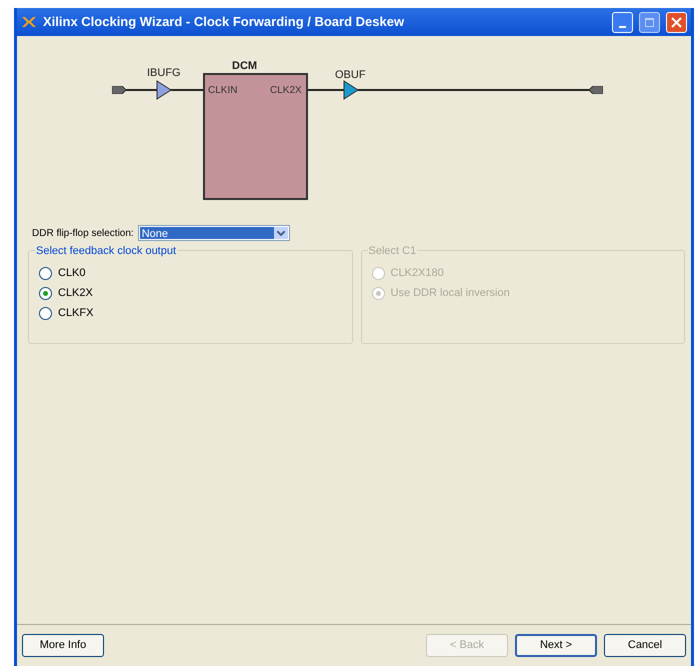 The height and width of the screenshot is (666, 696). I want to click on buffer-label: IBUFG, so click(164, 73).